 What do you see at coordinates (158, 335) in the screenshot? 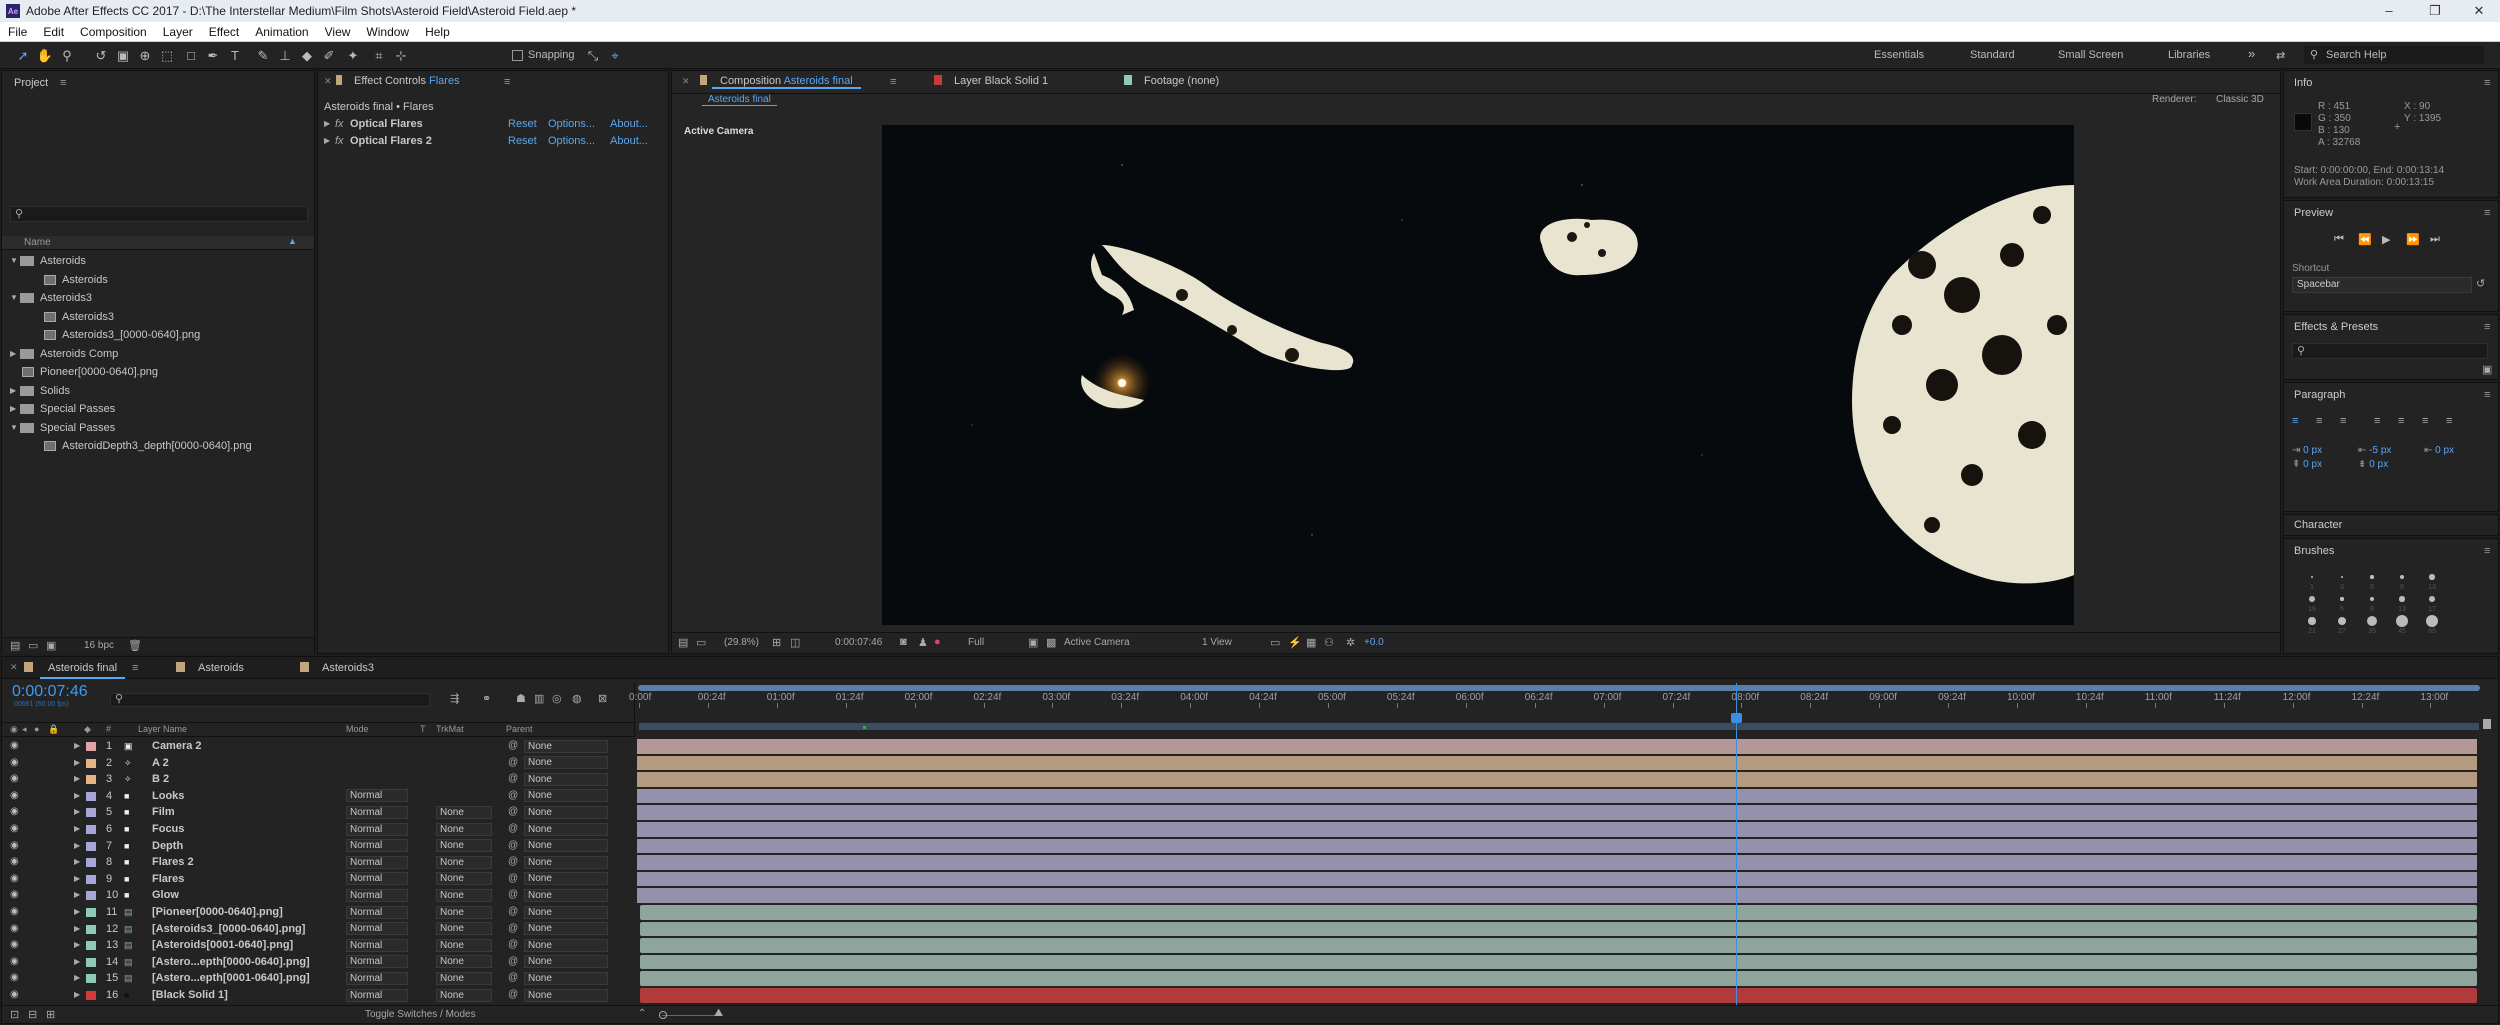
I see `project-item: Asteroids3_[0000-0640].png` at bounding box center [158, 335].